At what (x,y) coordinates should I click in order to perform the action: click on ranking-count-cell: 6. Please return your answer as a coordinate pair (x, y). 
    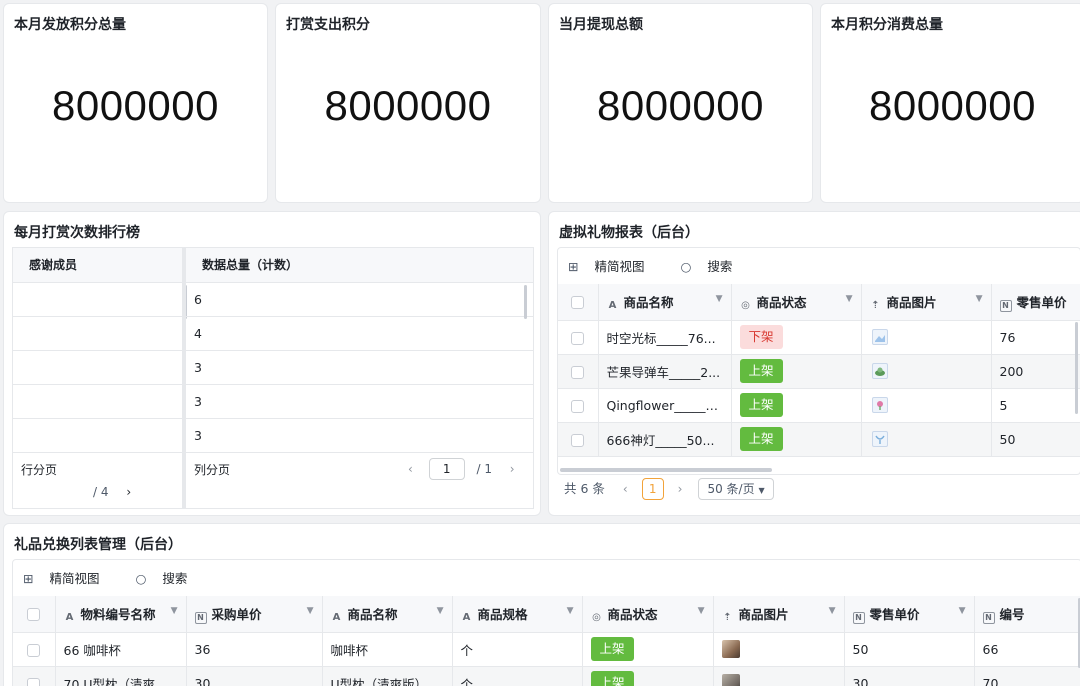
    Looking at the image, I should click on (359, 300).